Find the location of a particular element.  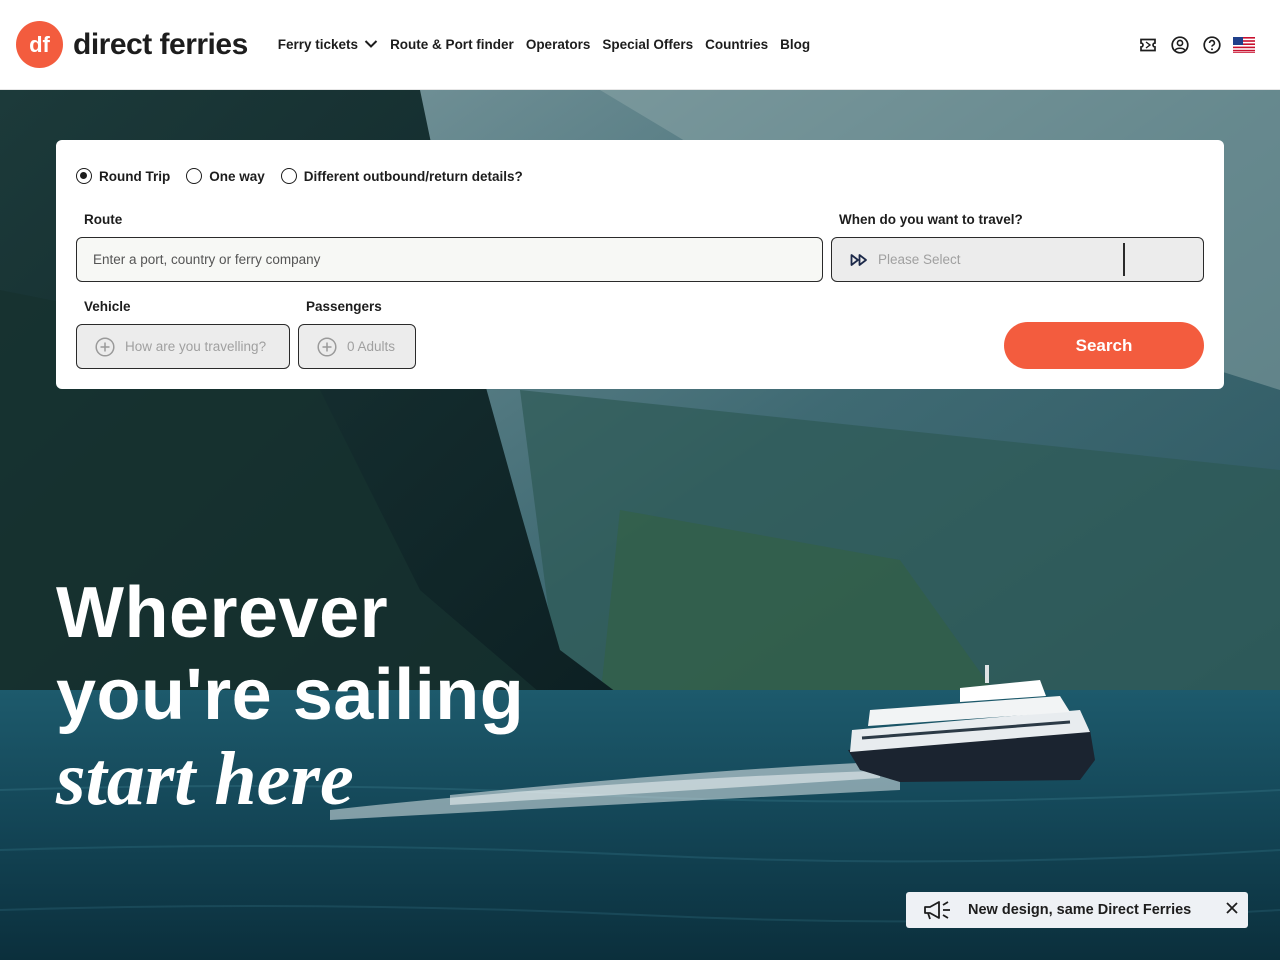

nav-operators: Operators is located at coordinates (558, 44).